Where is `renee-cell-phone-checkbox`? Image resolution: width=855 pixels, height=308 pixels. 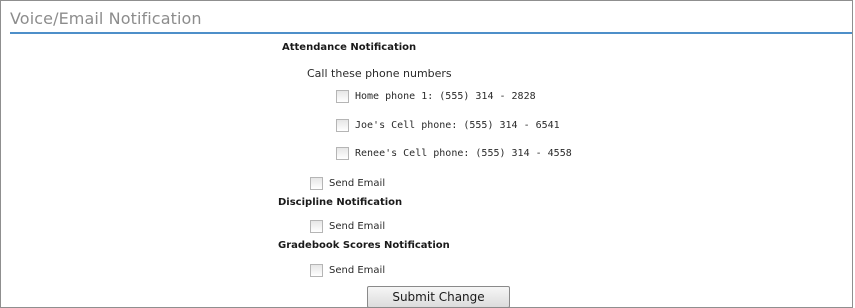 renee-cell-phone-checkbox is located at coordinates (342, 153).